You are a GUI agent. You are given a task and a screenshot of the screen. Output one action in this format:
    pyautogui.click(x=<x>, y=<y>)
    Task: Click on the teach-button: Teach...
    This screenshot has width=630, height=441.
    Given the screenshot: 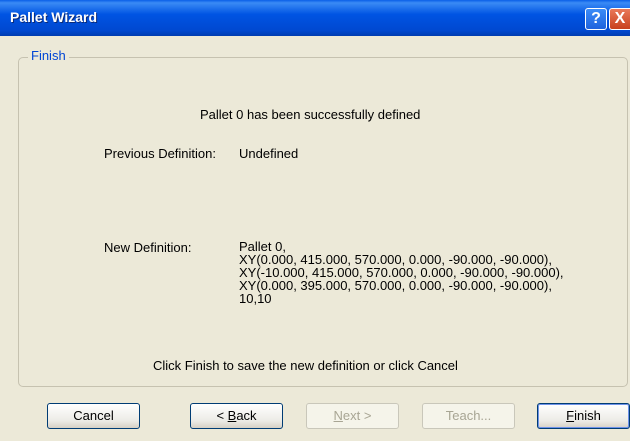 What is the action you would take?
    pyautogui.click(x=468, y=416)
    